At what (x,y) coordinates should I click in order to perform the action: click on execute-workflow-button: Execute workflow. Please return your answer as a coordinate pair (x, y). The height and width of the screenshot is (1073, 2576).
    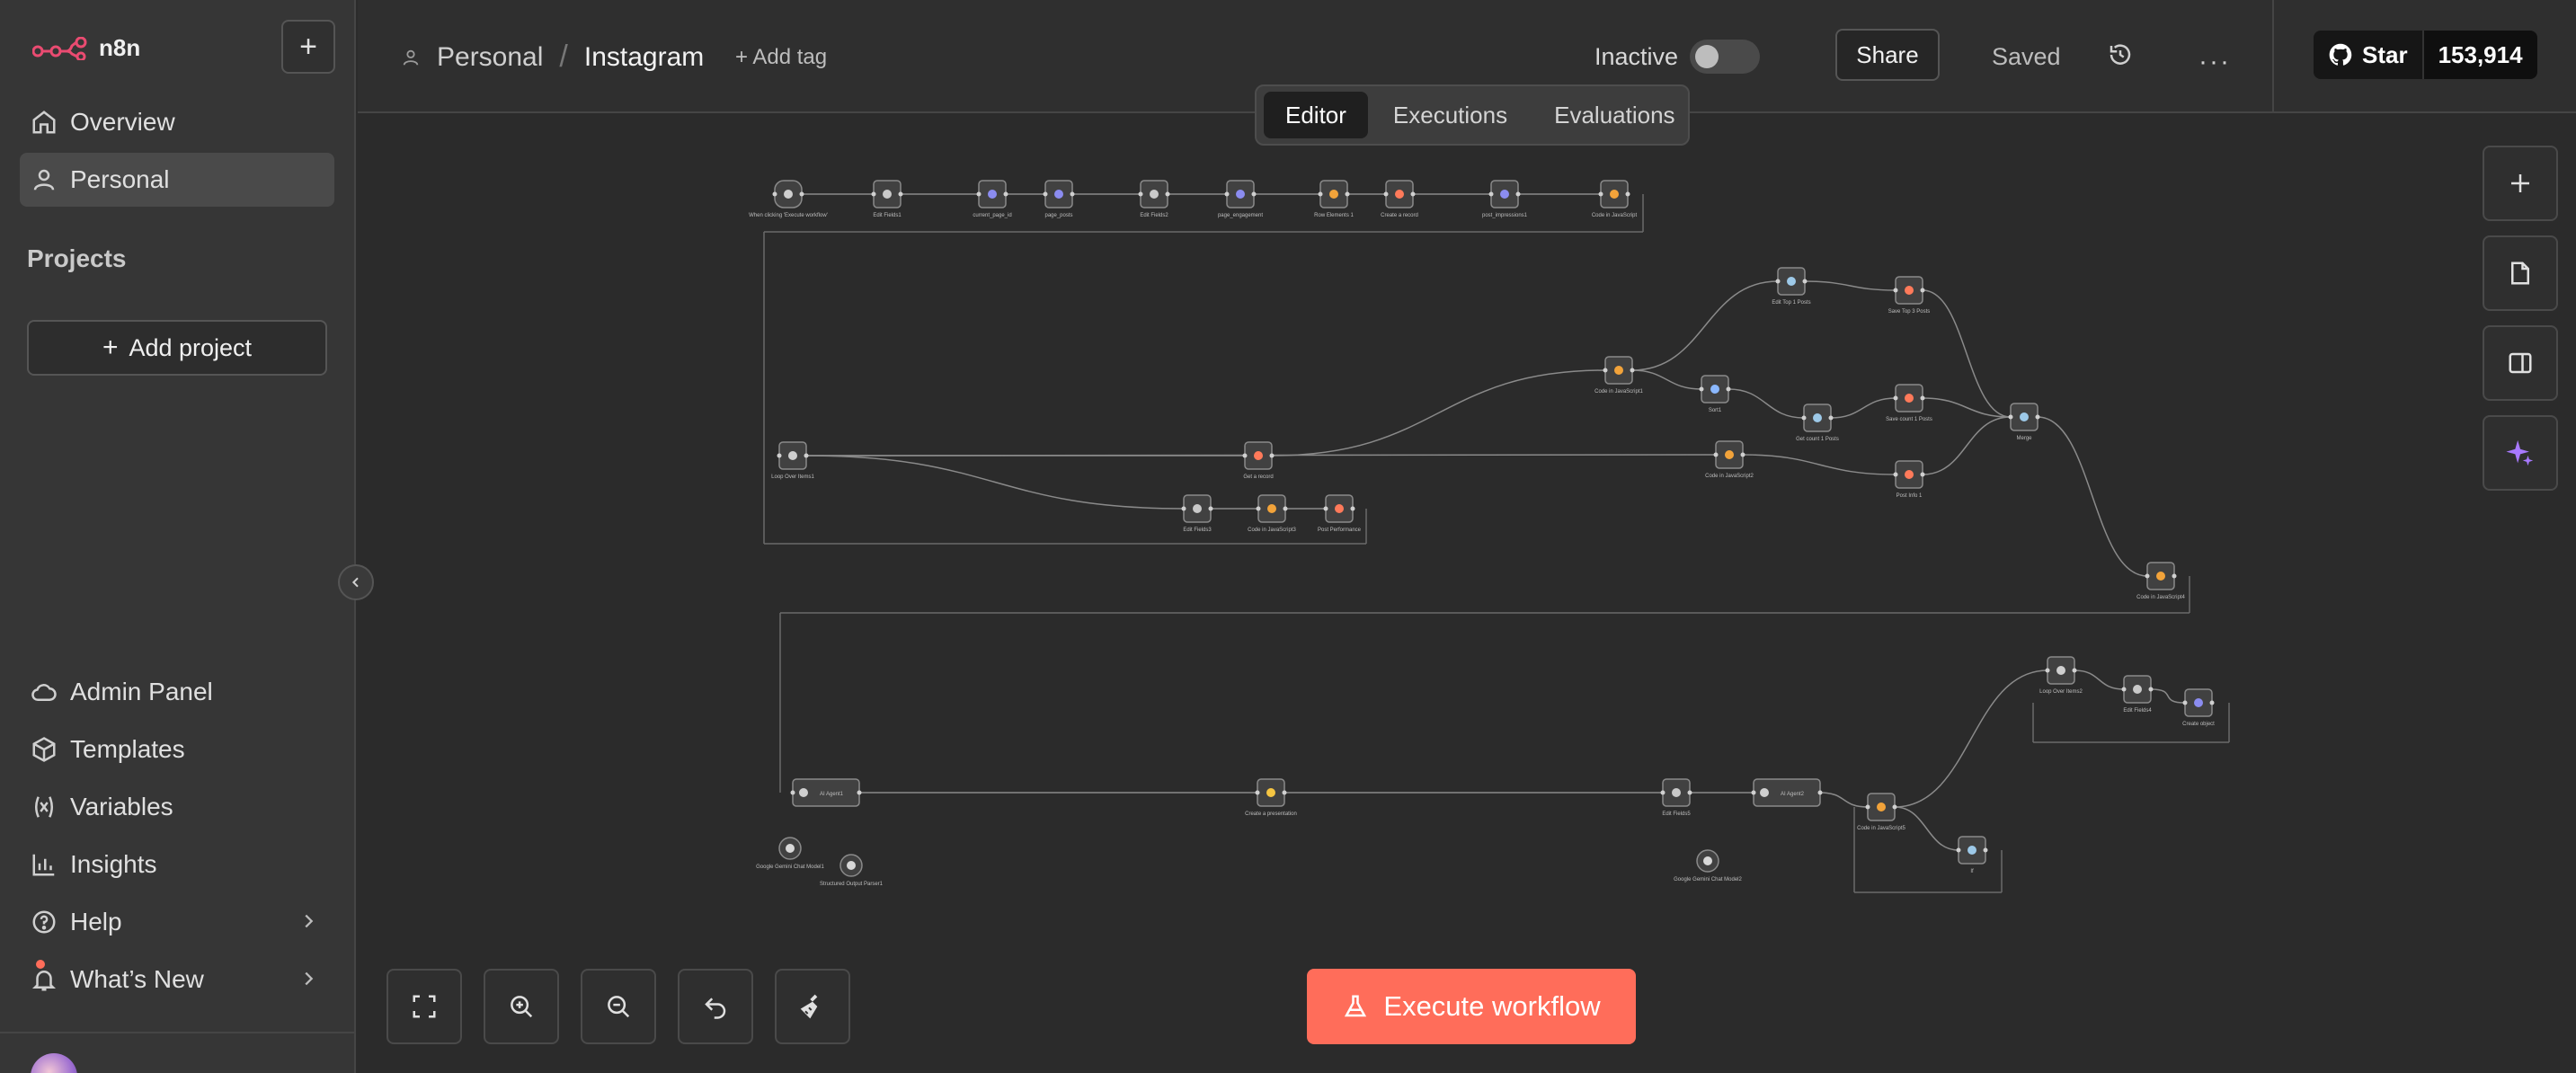
    Looking at the image, I should click on (1471, 1007).